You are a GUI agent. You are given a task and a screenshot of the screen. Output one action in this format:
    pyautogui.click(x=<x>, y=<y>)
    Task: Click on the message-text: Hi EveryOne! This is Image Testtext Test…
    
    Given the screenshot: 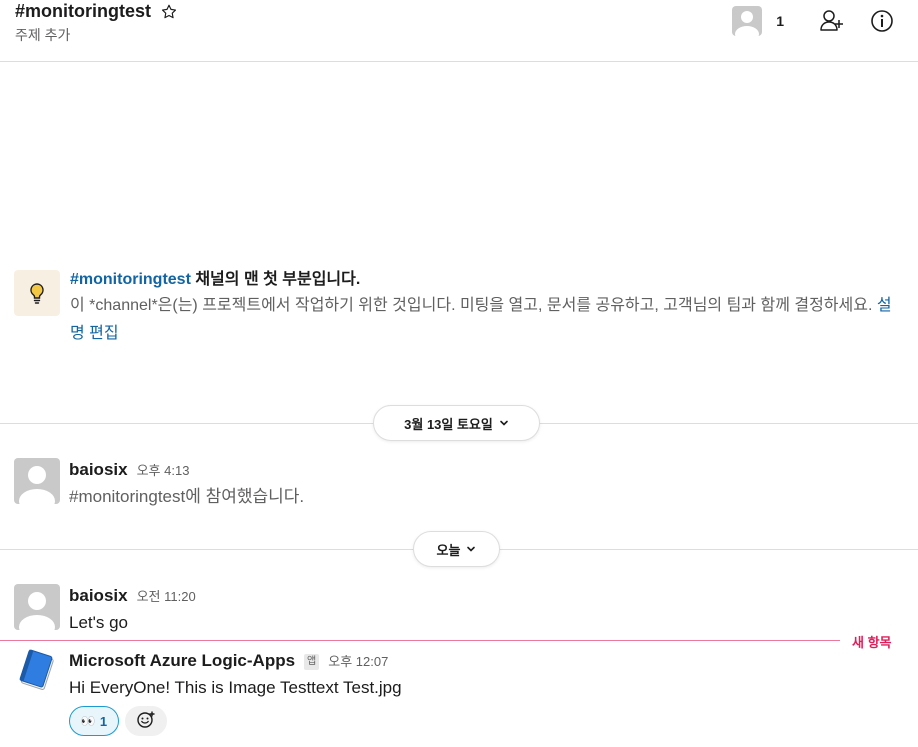 What is the action you would take?
    pyautogui.click(x=235, y=687)
    